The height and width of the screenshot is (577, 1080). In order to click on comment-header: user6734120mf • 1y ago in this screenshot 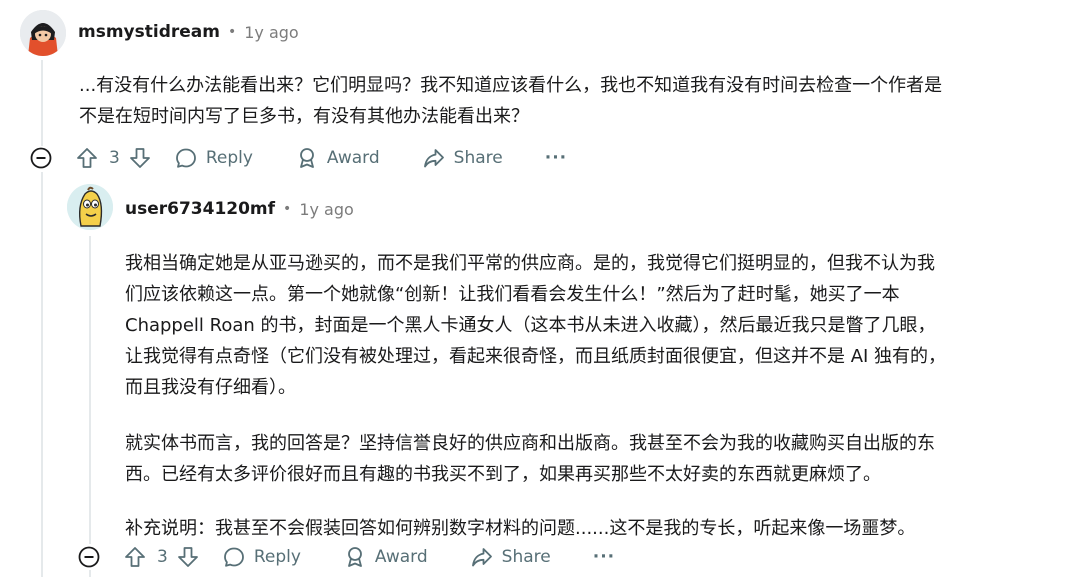, I will do `click(239, 209)`.